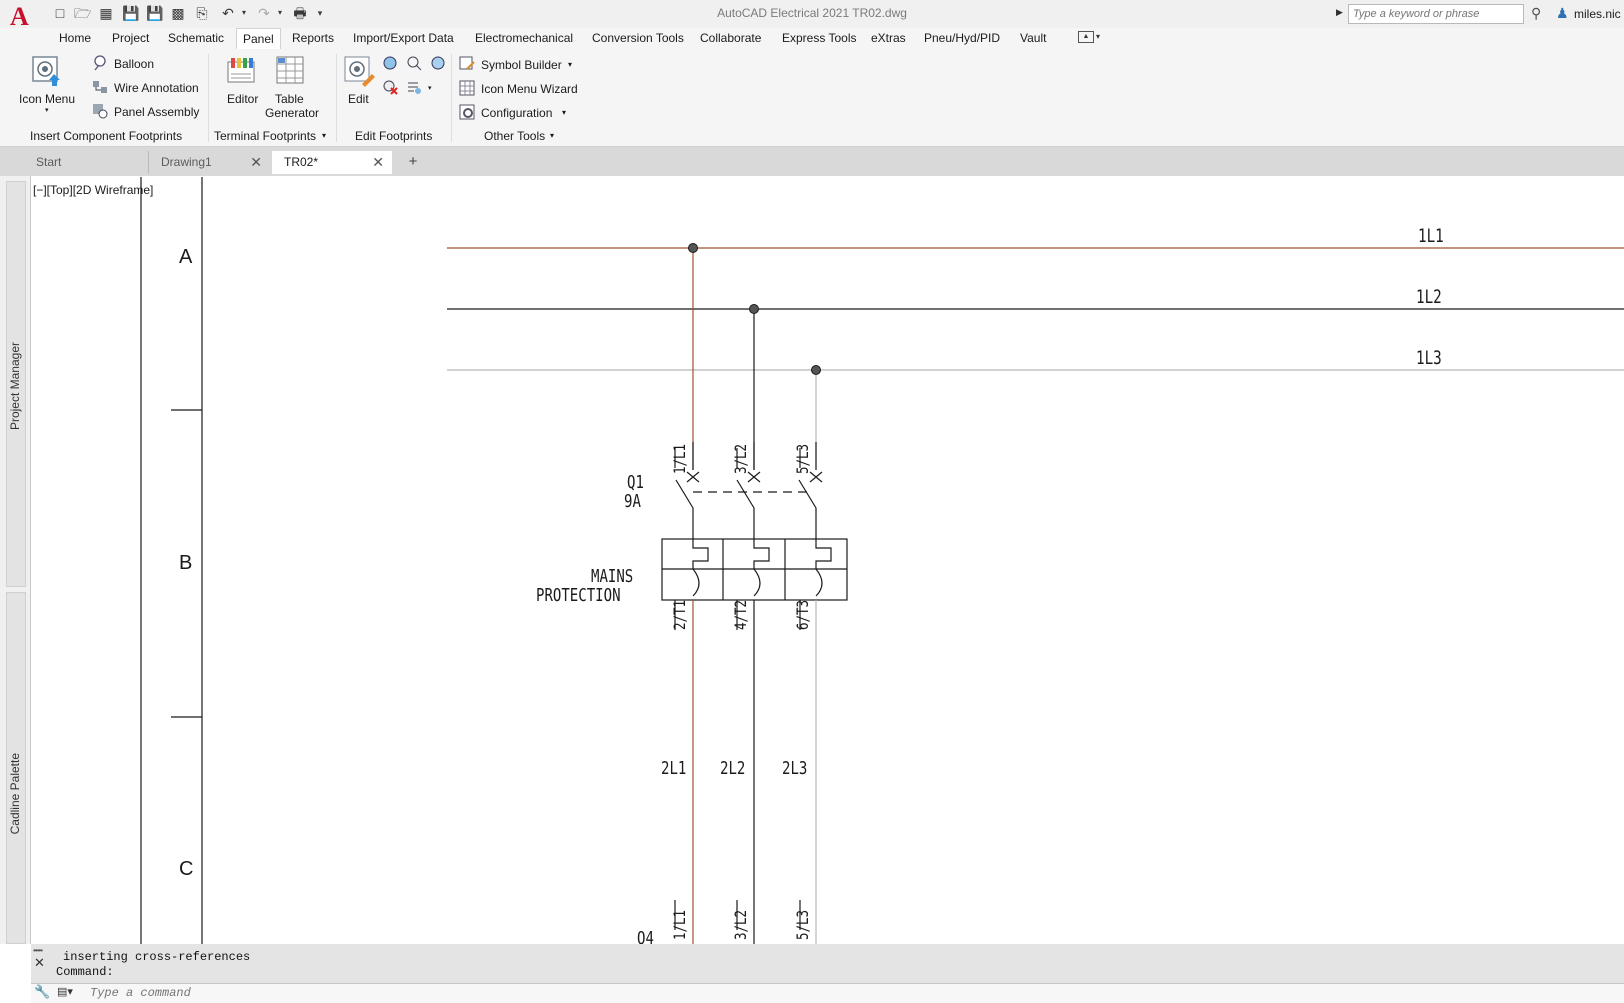 This screenshot has width=1624, height=1003. I want to click on bus-label-1l1: 1L1, so click(1431, 236).